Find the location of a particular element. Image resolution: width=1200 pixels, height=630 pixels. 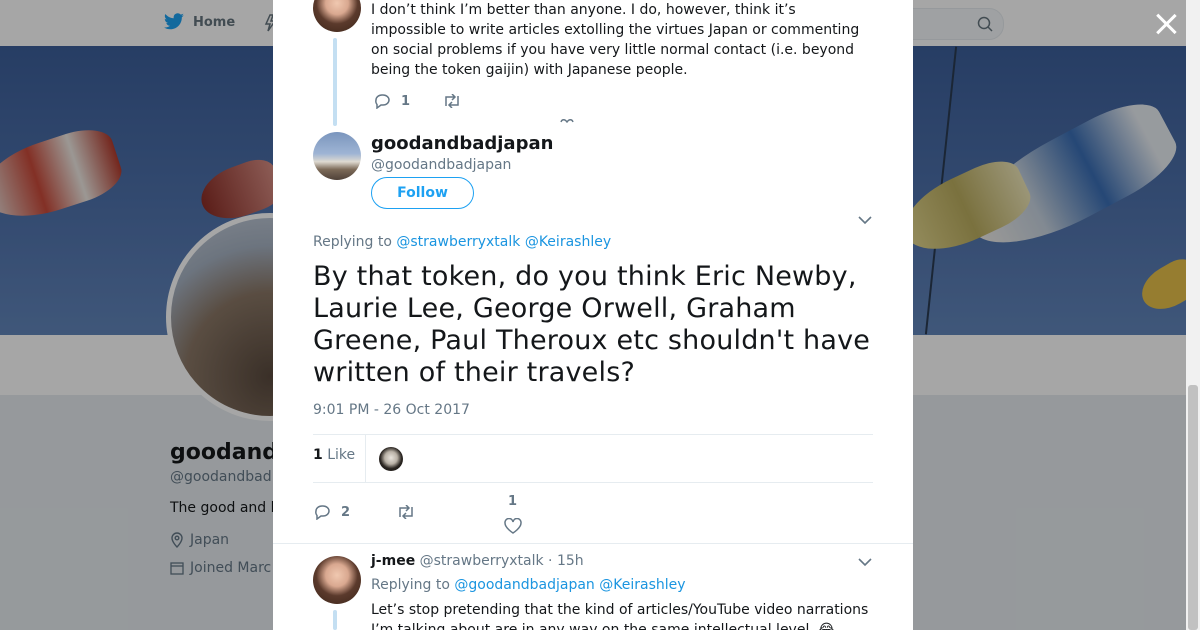

reply-author: j-mee @strawberryxtalk · 15h is located at coordinates (477, 561).